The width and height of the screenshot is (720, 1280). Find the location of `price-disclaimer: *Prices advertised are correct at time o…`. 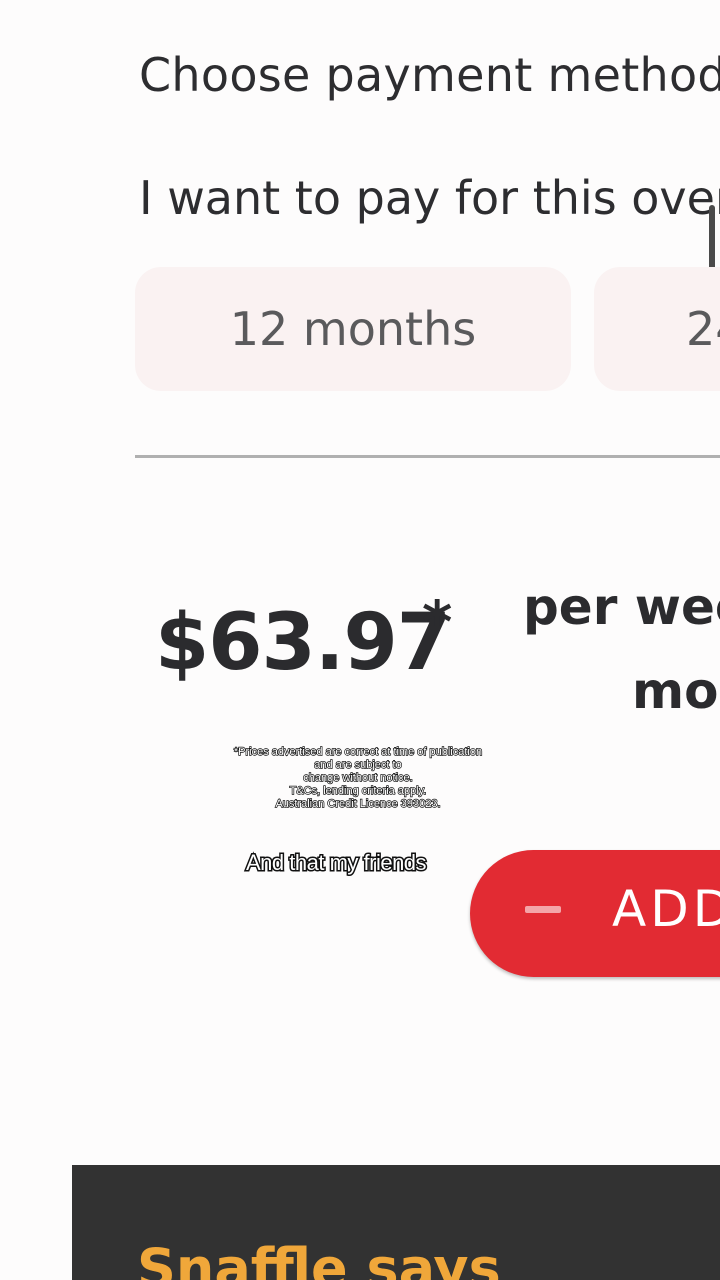

price-disclaimer: *Prices advertised are correct at time o… is located at coordinates (358, 778).